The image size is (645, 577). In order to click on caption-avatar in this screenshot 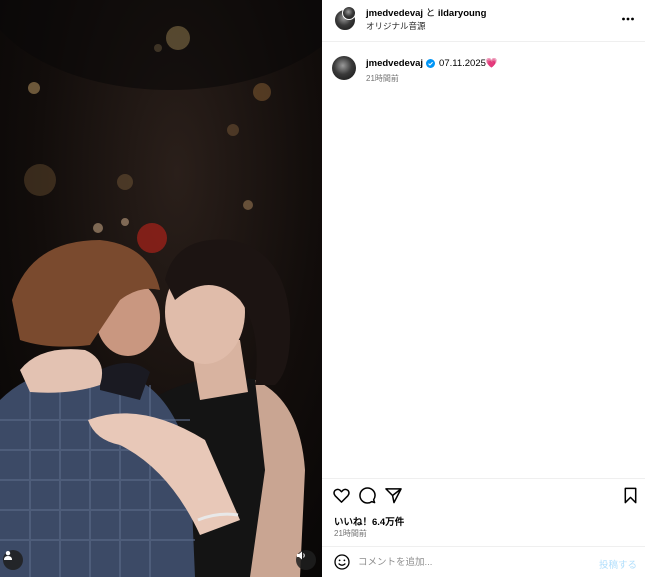, I will do `click(344, 68)`.